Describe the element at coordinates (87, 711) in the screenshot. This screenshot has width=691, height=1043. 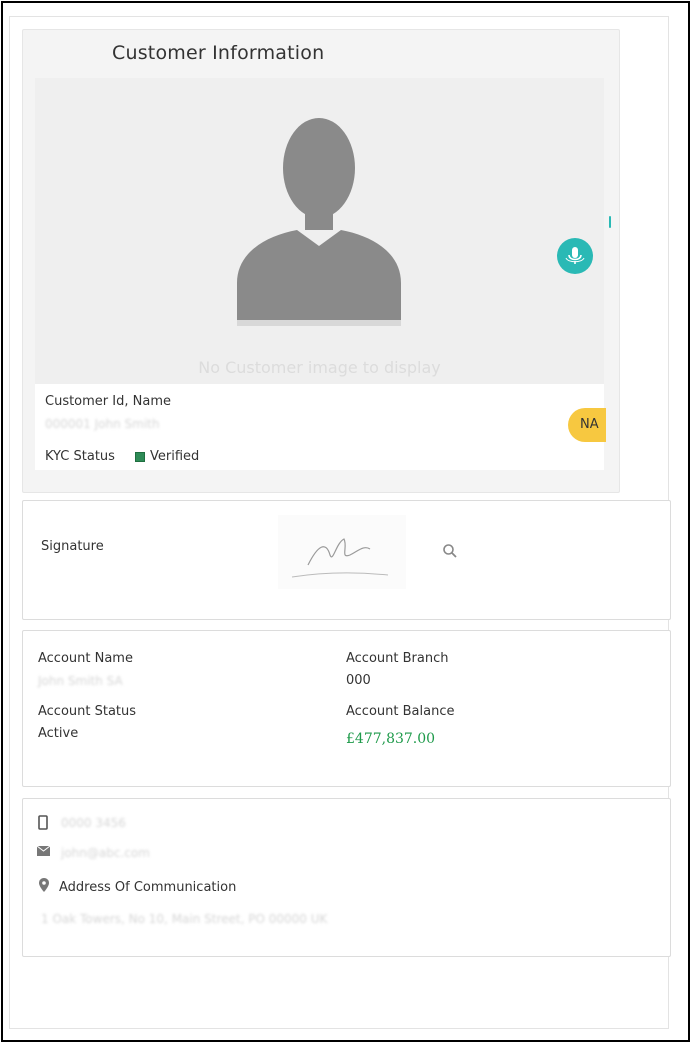
I see `account-status-label: Account Status` at that location.